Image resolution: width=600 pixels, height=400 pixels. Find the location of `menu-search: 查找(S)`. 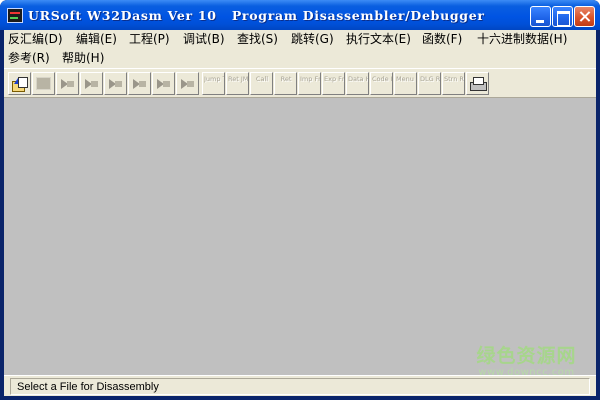

menu-search: 查找(S) is located at coordinates (257, 39).